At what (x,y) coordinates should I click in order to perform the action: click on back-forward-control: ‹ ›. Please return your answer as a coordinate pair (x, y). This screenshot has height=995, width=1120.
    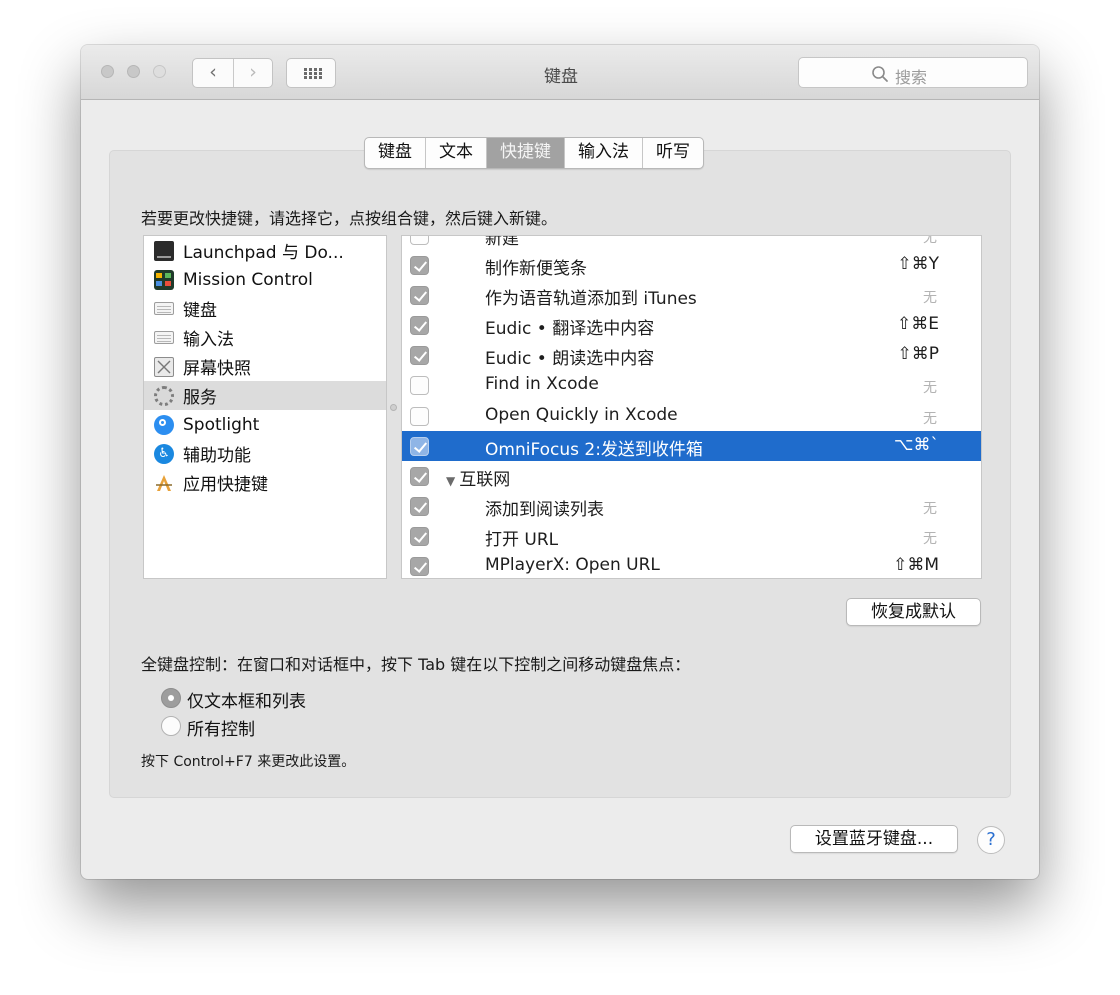
    Looking at the image, I should click on (232, 73).